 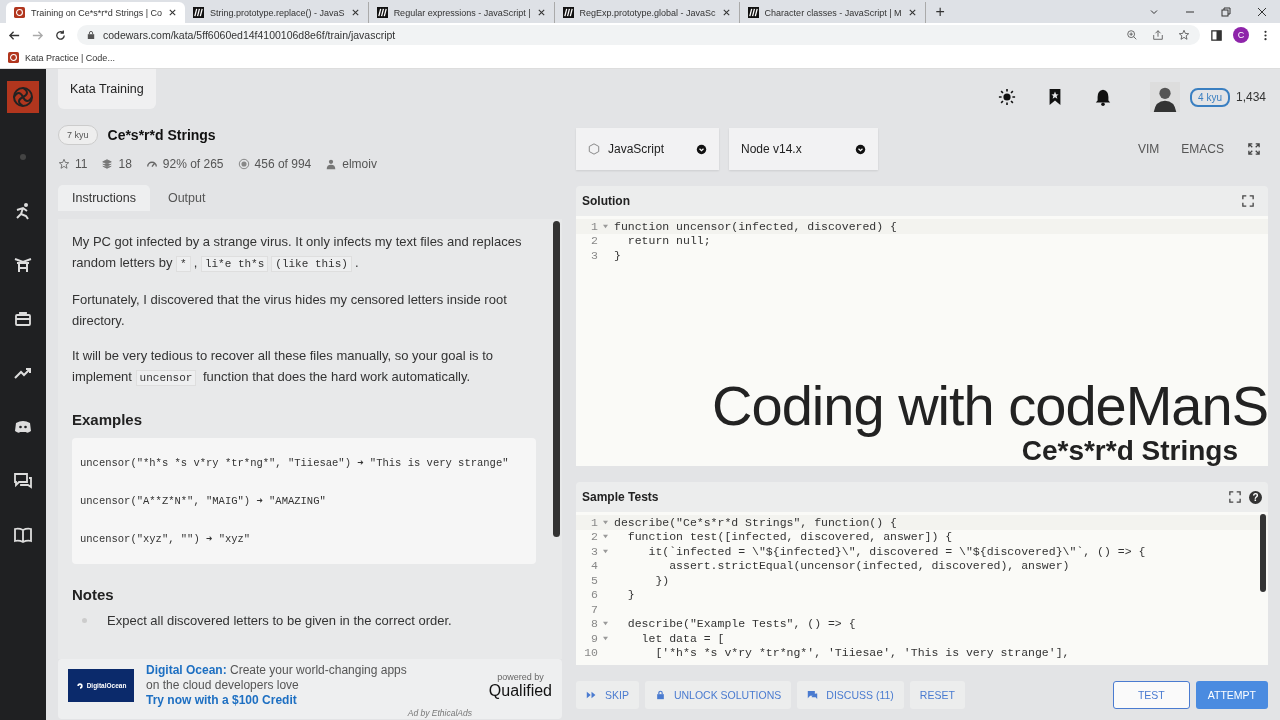 What do you see at coordinates (1241, 35) in the screenshot?
I see `profile-avatar: C` at bounding box center [1241, 35].